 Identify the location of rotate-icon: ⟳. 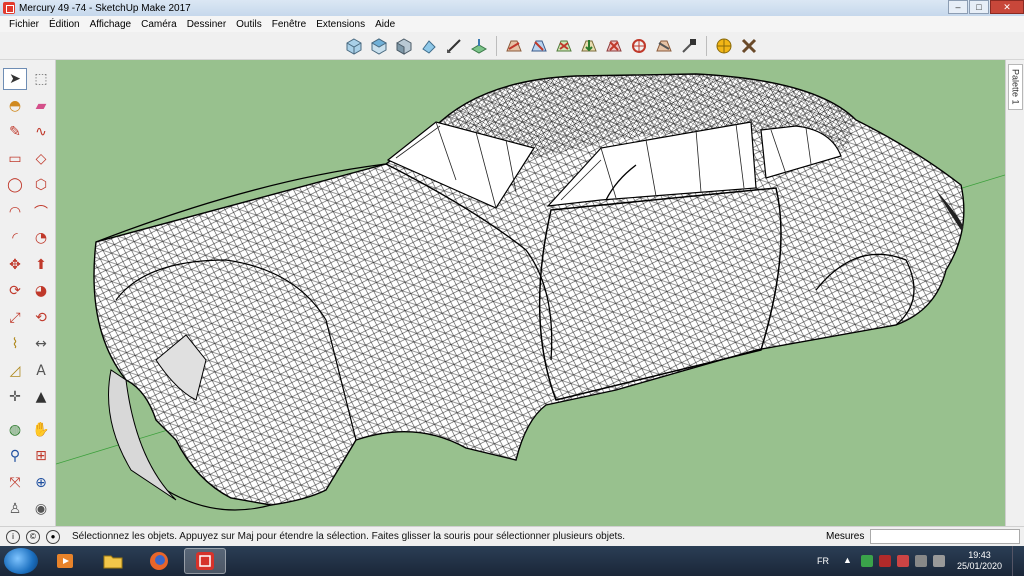
(15, 291).